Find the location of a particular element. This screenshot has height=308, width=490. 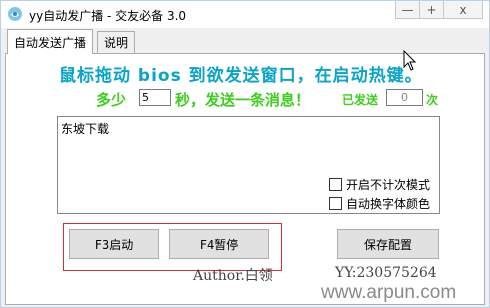

save-config-button: 保存配置 is located at coordinates (388, 244).